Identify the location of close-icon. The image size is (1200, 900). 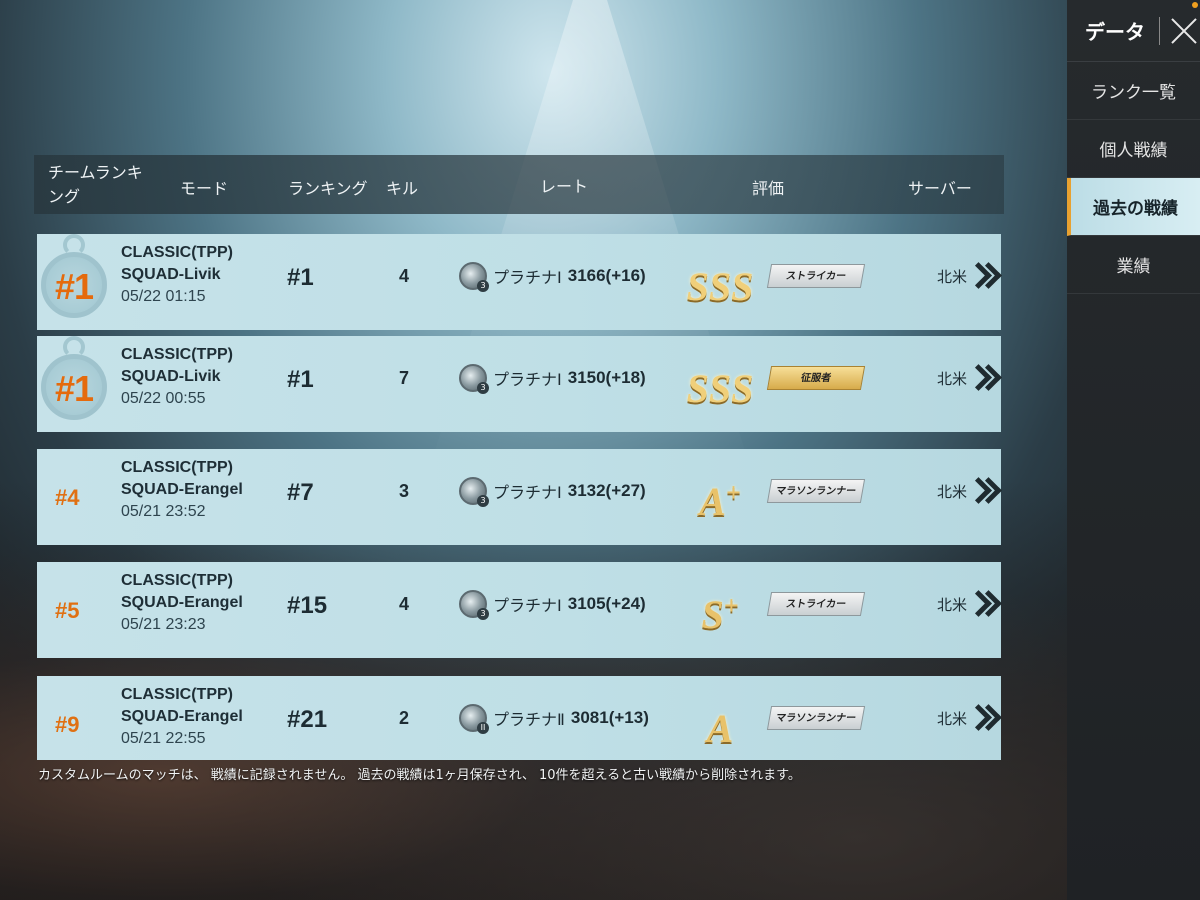
(1184, 31).